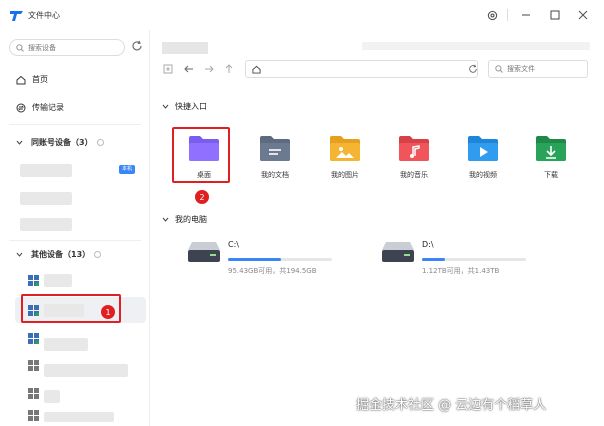  What do you see at coordinates (229, 69) in the screenshot?
I see `up-icon` at bounding box center [229, 69].